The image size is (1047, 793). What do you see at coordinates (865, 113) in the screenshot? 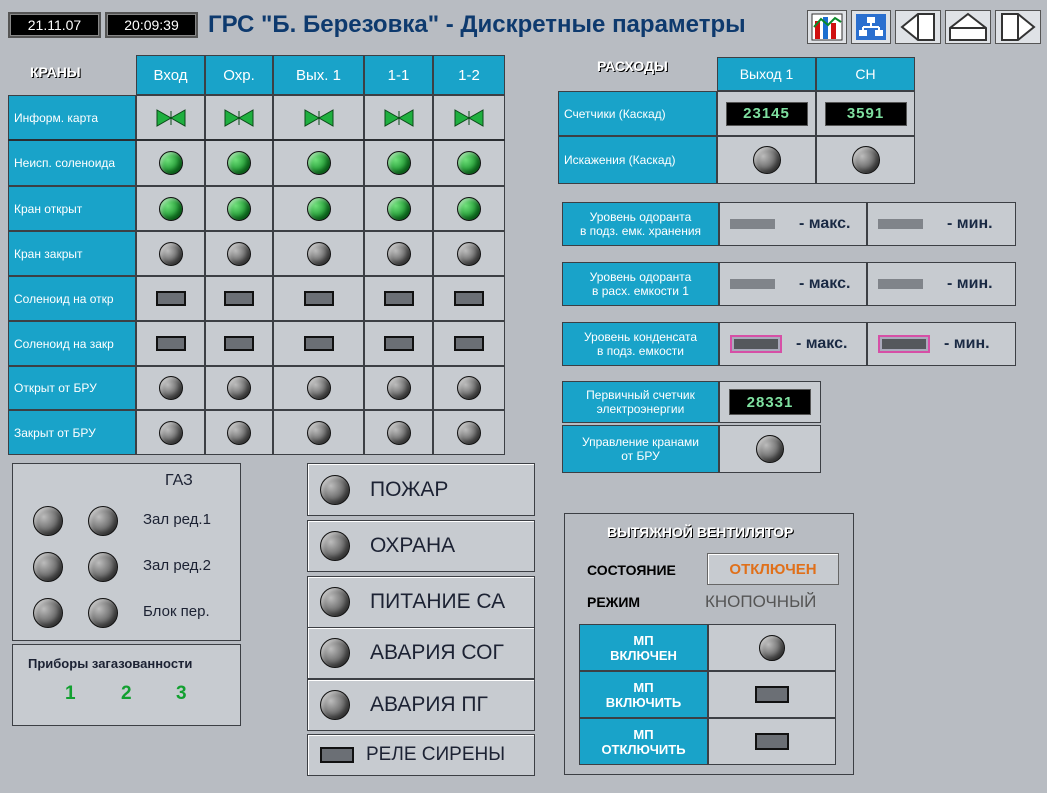
I see `counter-sn-cell: 3591` at bounding box center [865, 113].